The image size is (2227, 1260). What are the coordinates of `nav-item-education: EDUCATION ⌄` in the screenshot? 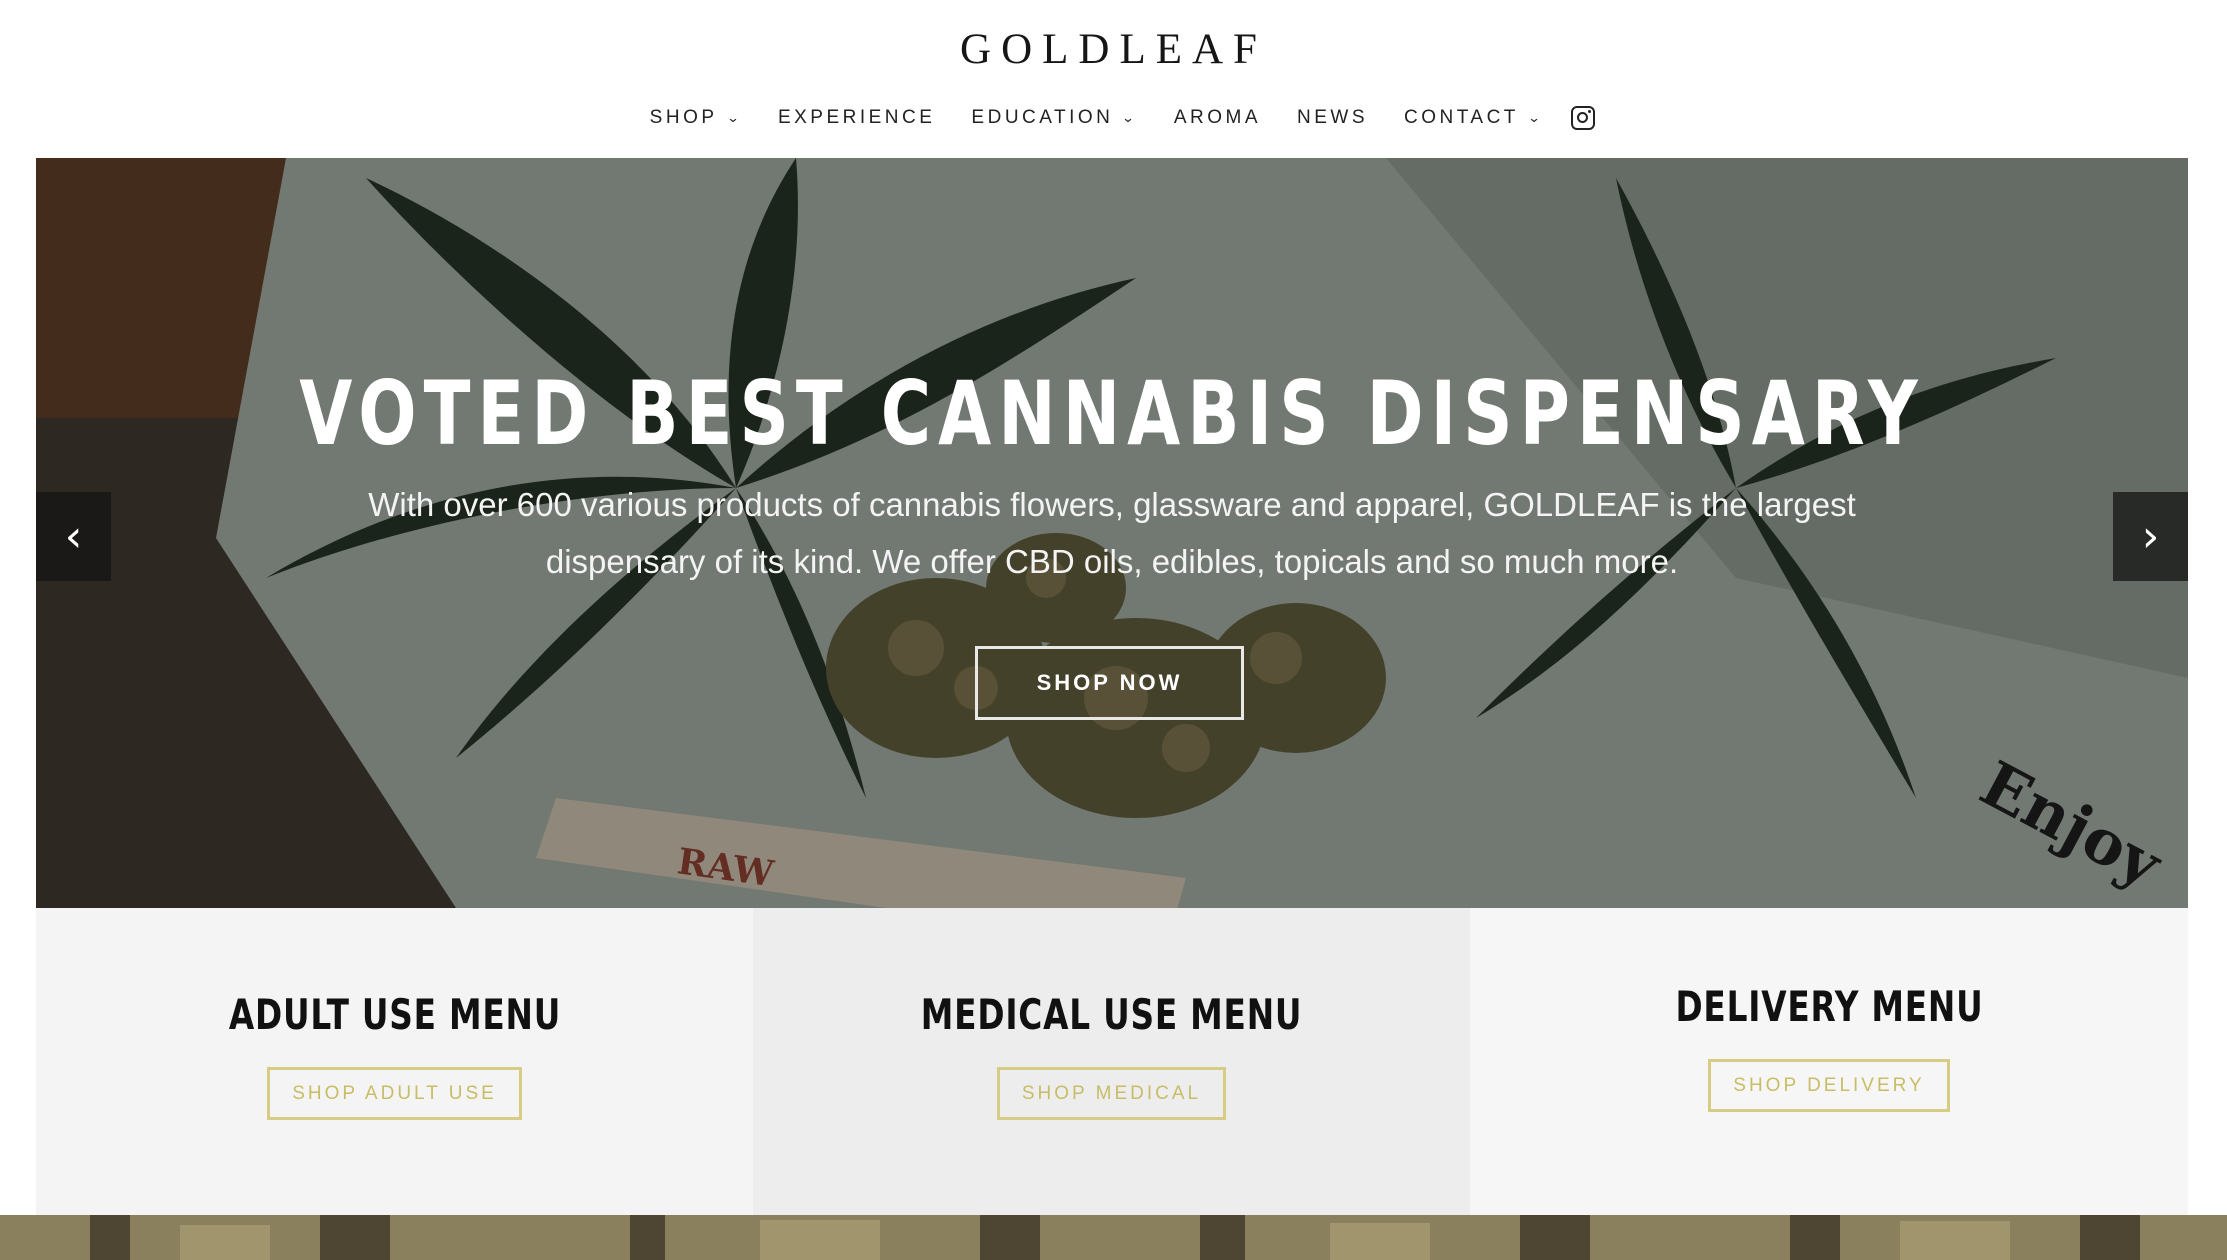 It's located at (1054, 118).